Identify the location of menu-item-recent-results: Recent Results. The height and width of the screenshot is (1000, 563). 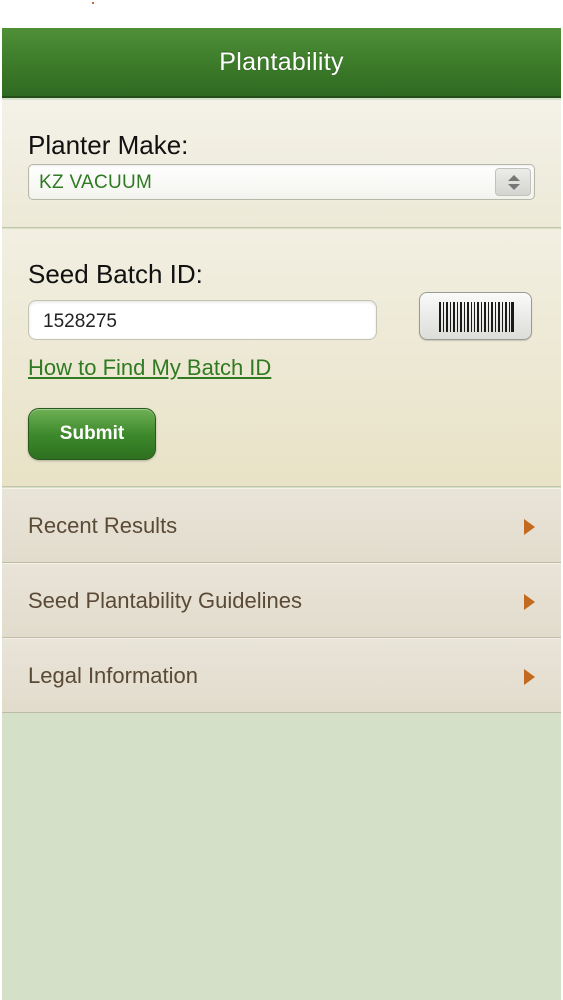
(281, 525).